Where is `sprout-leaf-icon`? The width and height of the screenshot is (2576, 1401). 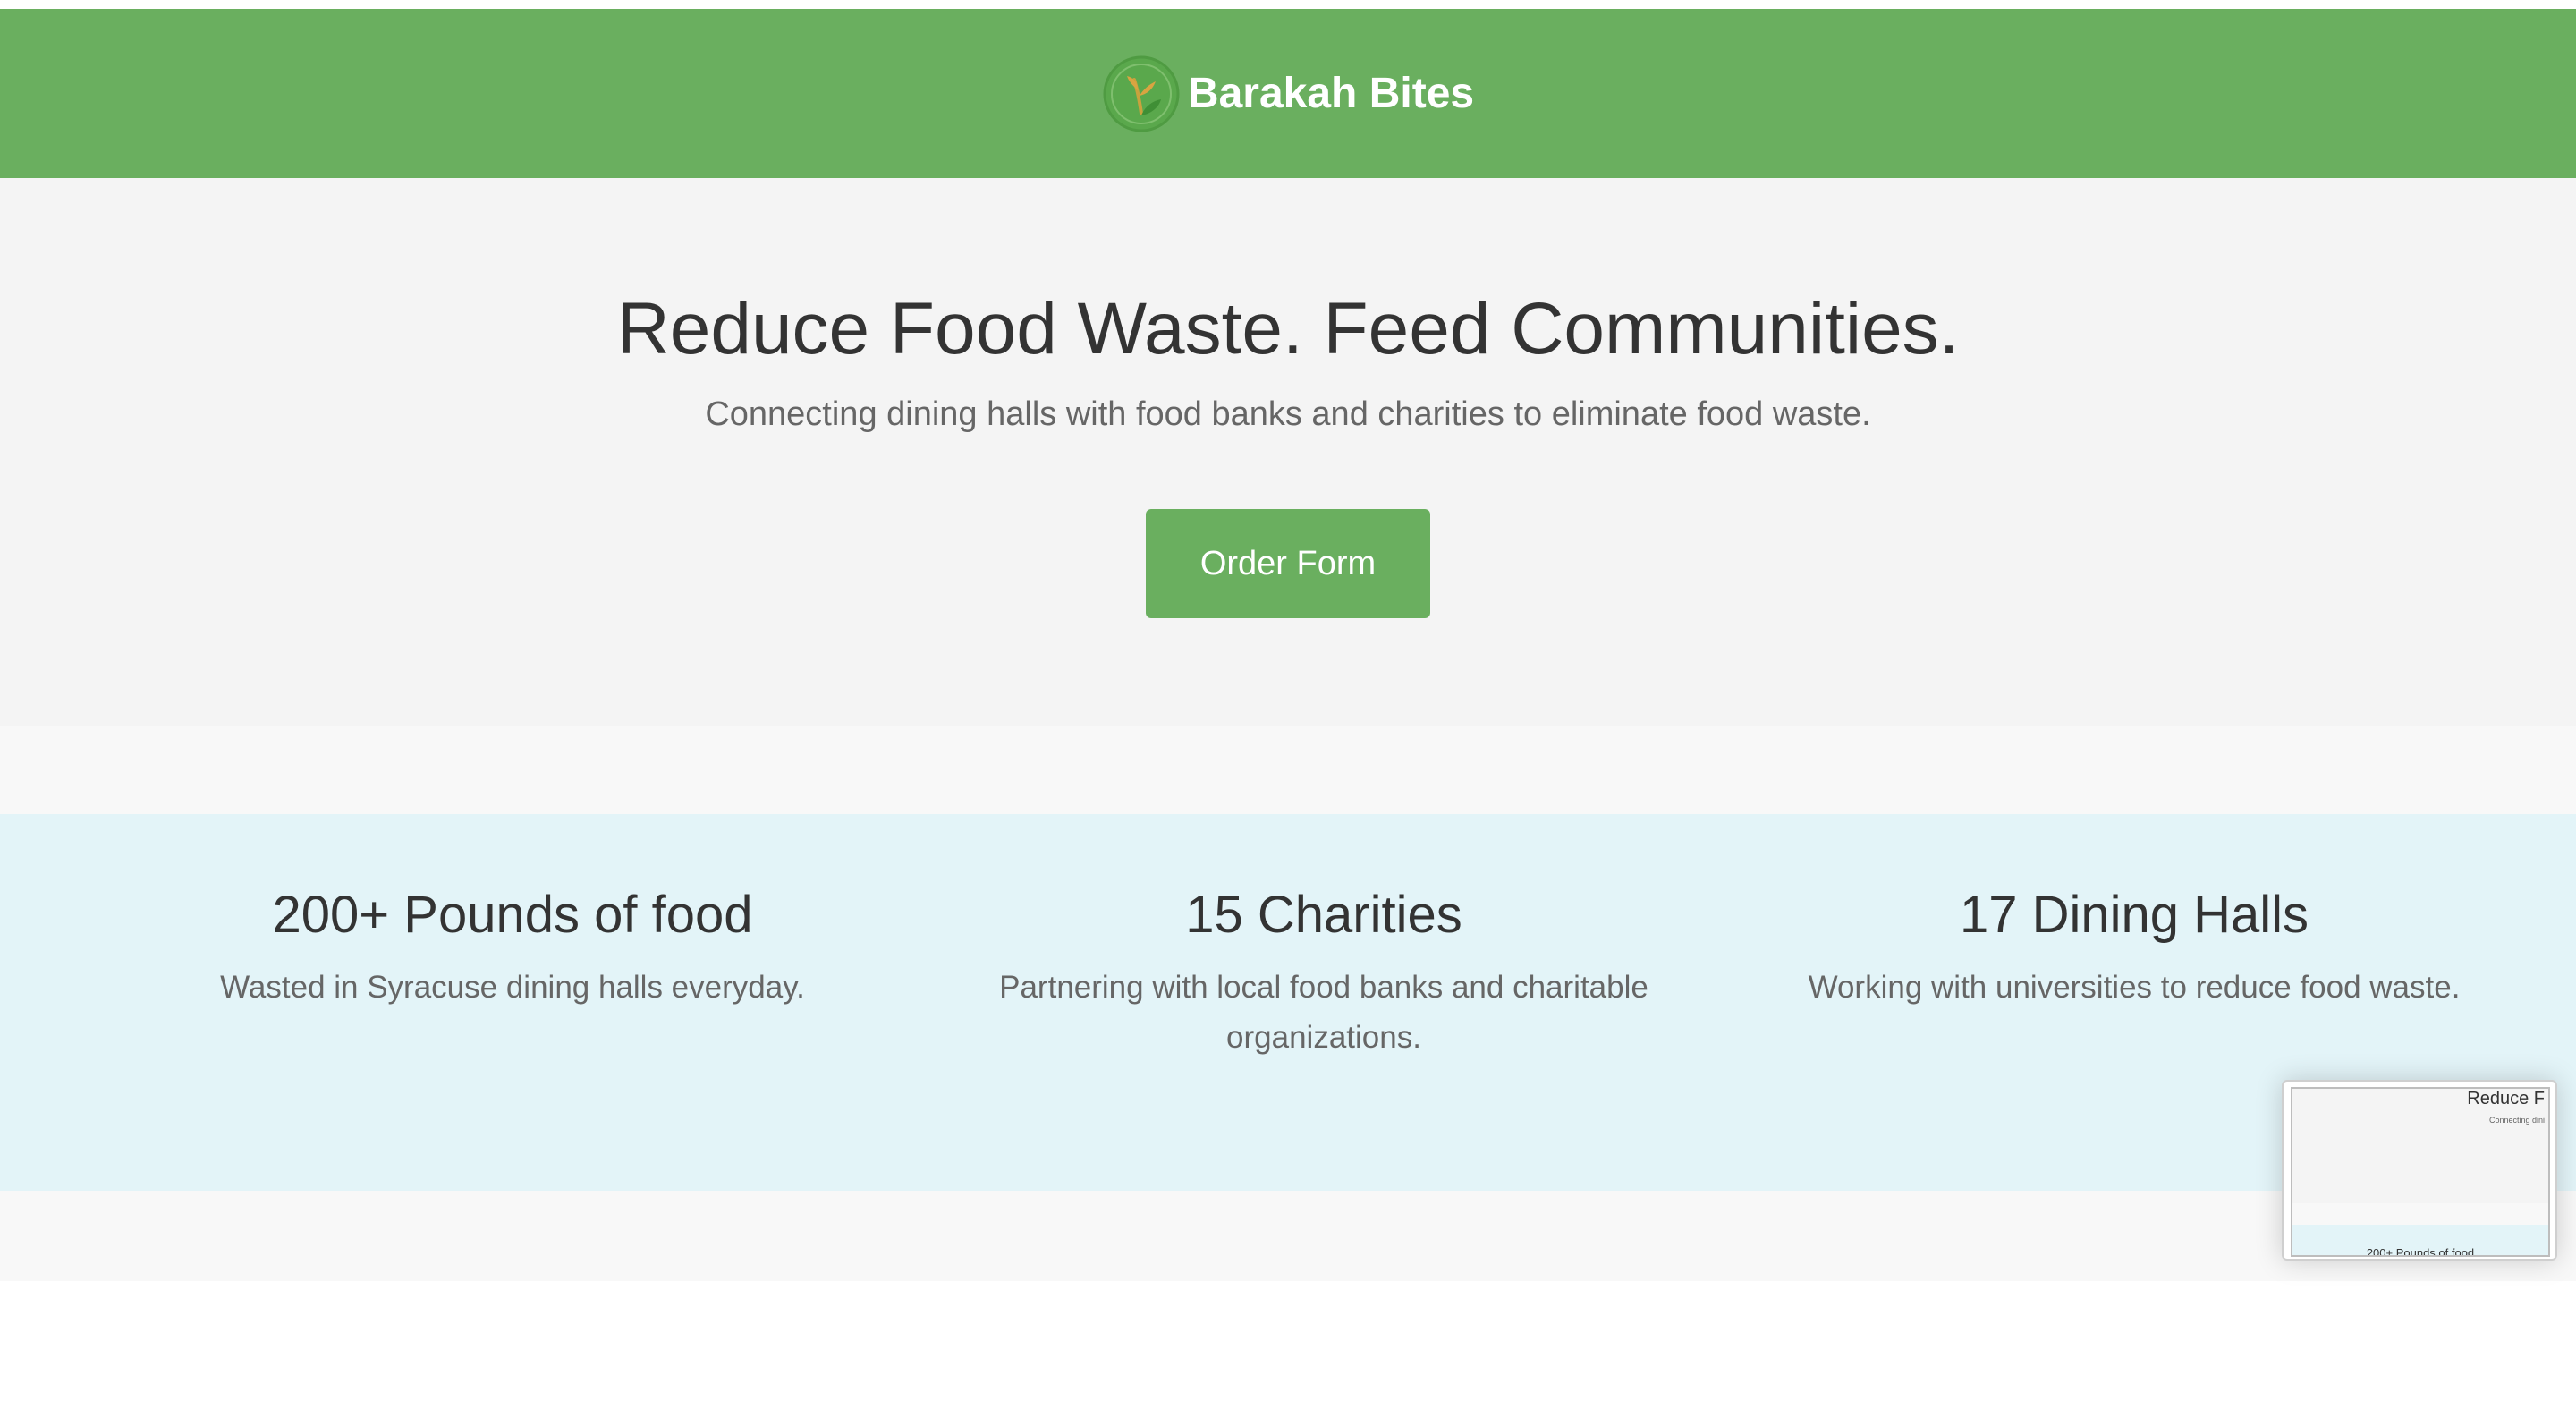 sprout-leaf-icon is located at coordinates (1141, 93).